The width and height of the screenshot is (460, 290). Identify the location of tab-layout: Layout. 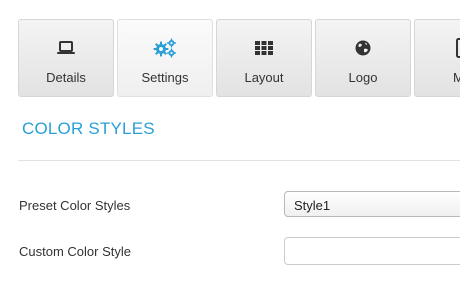
(264, 58).